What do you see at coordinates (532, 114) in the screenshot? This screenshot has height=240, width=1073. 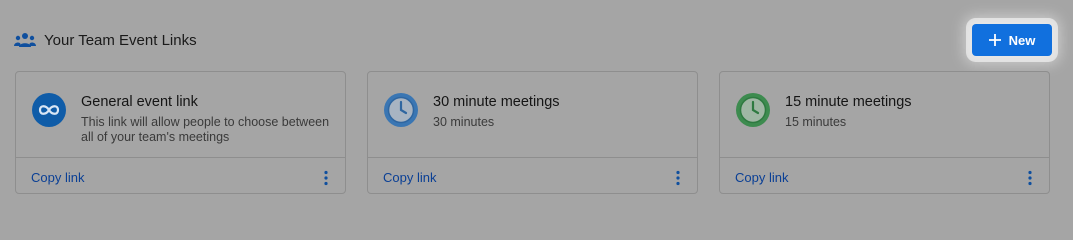 I see `card-body: 30 minute meetings 30 minutes` at bounding box center [532, 114].